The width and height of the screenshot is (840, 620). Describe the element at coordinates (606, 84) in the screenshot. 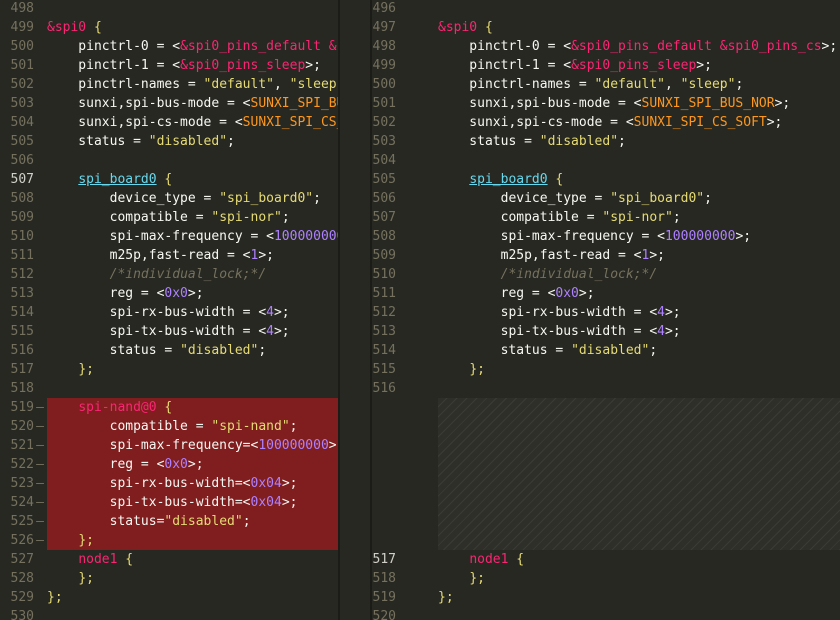

I see `code-line: 500 pinctrl-names = "default", "sleep";` at that location.